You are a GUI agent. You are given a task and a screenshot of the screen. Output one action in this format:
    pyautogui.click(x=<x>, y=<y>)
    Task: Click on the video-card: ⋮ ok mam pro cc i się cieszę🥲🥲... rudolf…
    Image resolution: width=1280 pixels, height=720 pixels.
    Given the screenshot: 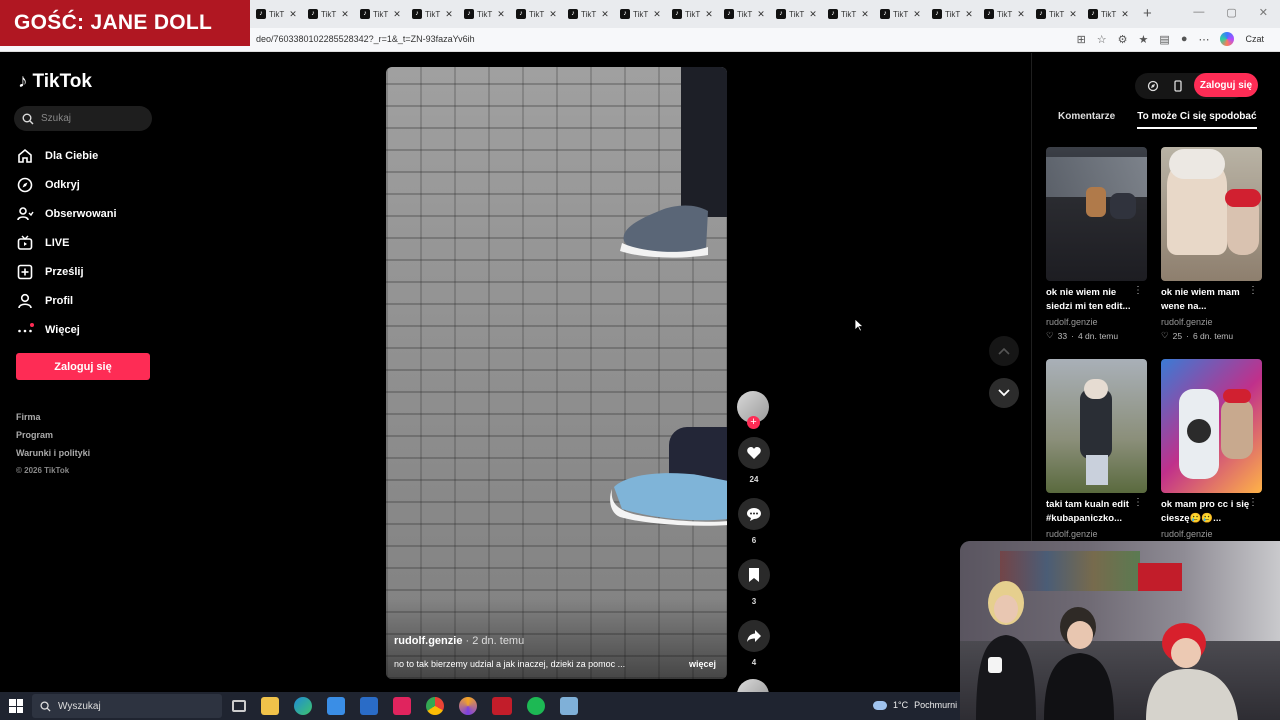 What is the action you would take?
    pyautogui.click(x=1211, y=449)
    